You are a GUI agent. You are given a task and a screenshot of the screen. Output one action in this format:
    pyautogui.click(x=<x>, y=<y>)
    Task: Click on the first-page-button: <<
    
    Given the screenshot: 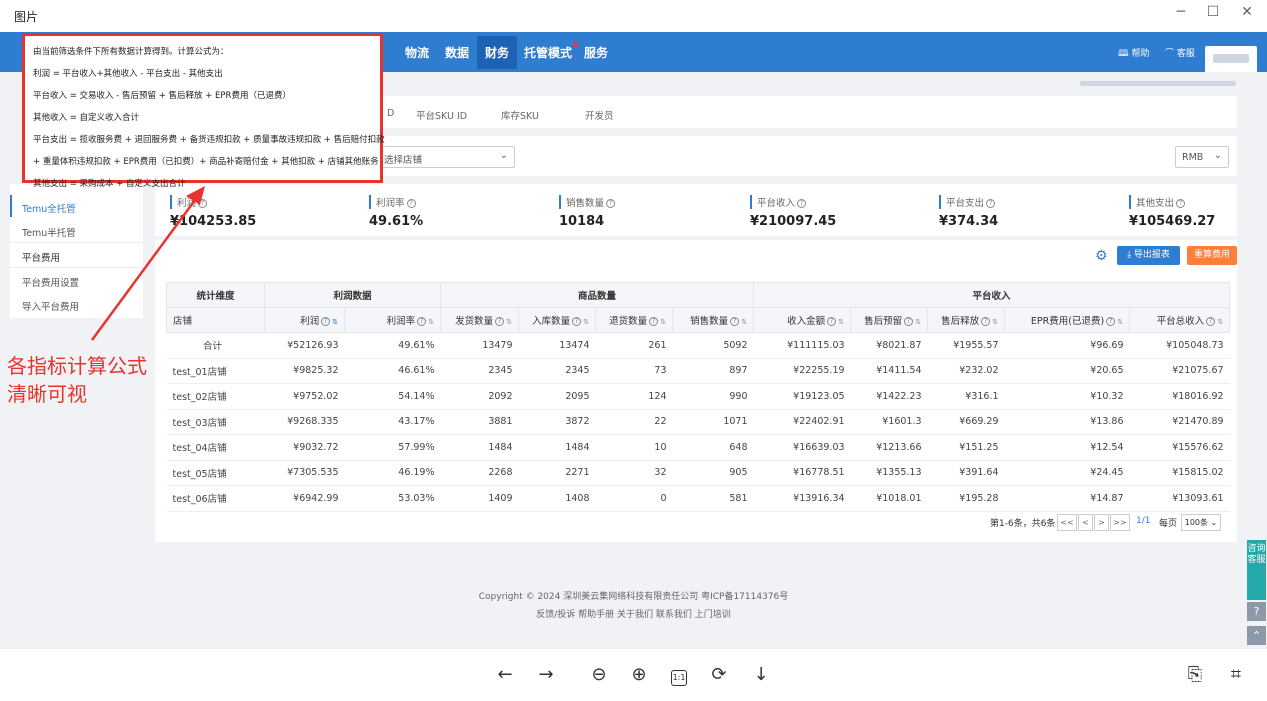 What is the action you would take?
    pyautogui.click(x=1067, y=522)
    